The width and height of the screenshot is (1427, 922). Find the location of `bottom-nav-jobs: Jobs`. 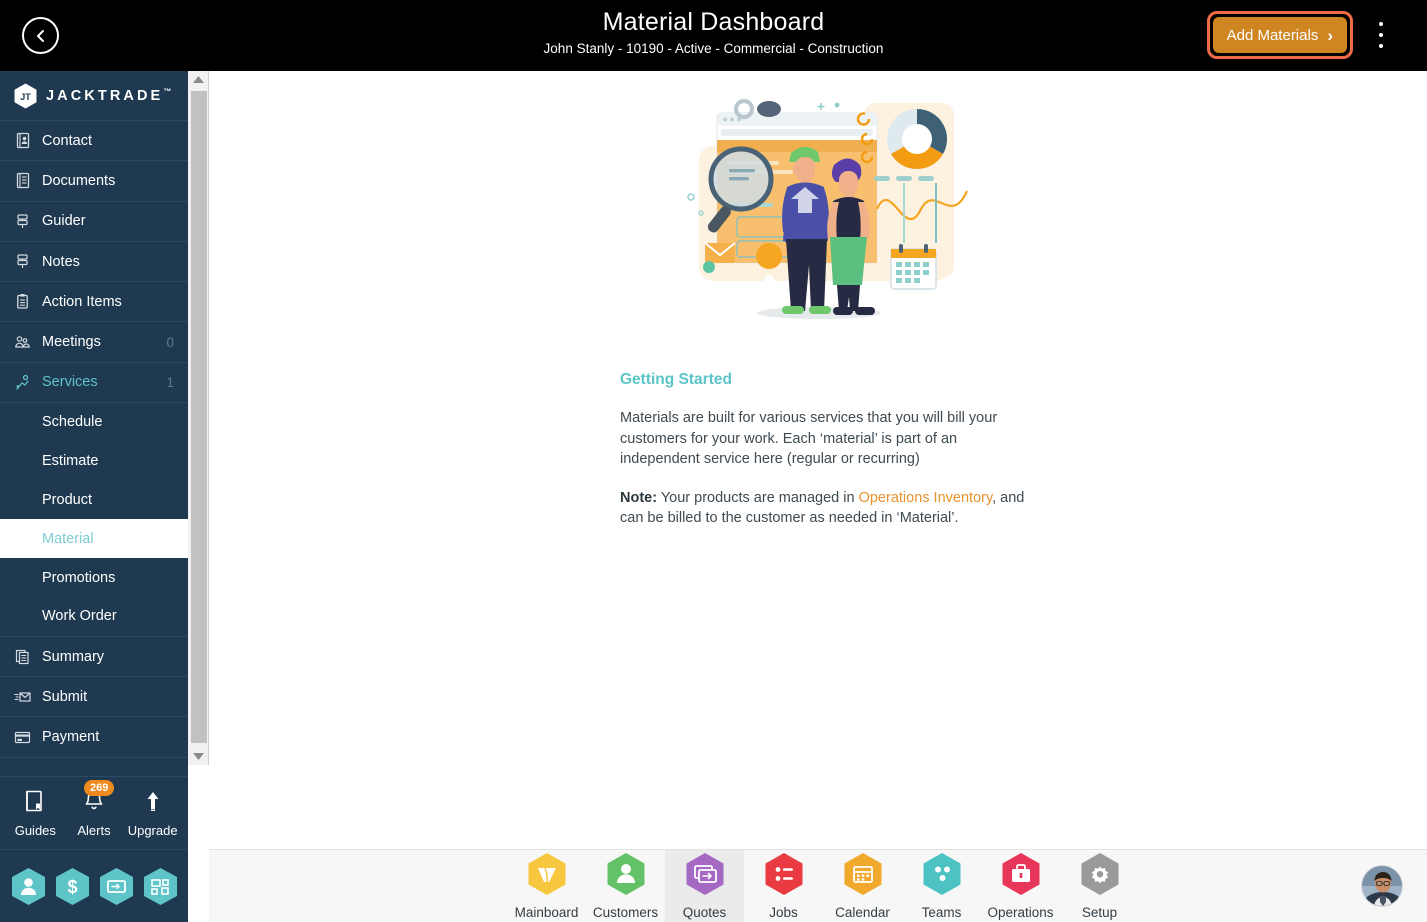

bottom-nav-jobs: Jobs is located at coordinates (783, 886).